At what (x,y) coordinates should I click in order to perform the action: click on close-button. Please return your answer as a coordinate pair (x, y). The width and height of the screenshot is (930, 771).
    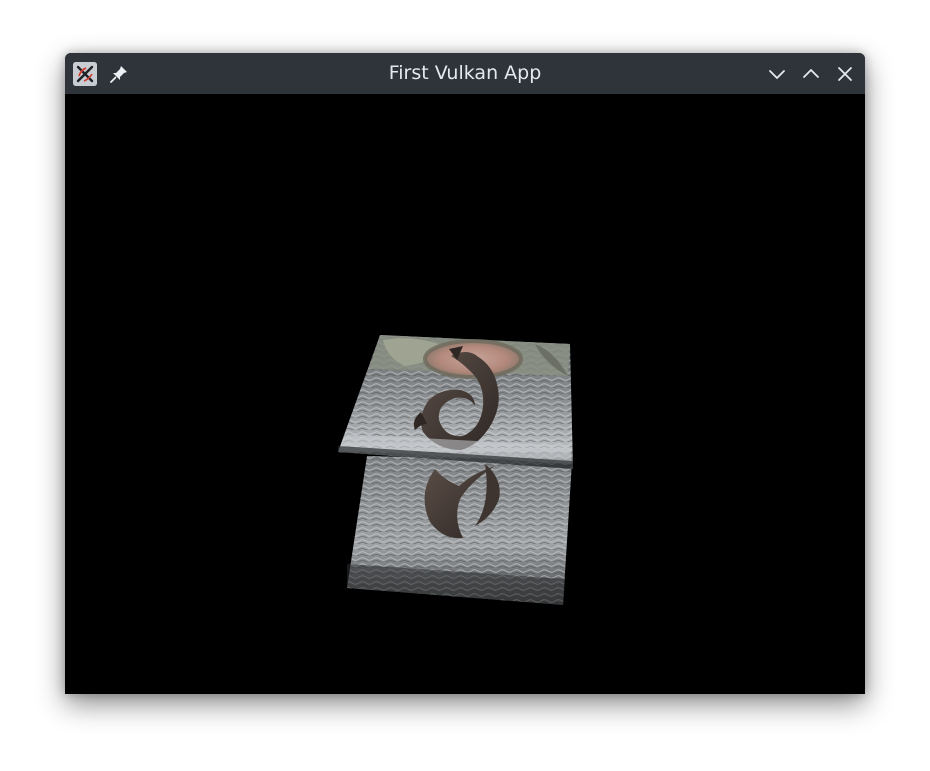
    Looking at the image, I should click on (845, 74).